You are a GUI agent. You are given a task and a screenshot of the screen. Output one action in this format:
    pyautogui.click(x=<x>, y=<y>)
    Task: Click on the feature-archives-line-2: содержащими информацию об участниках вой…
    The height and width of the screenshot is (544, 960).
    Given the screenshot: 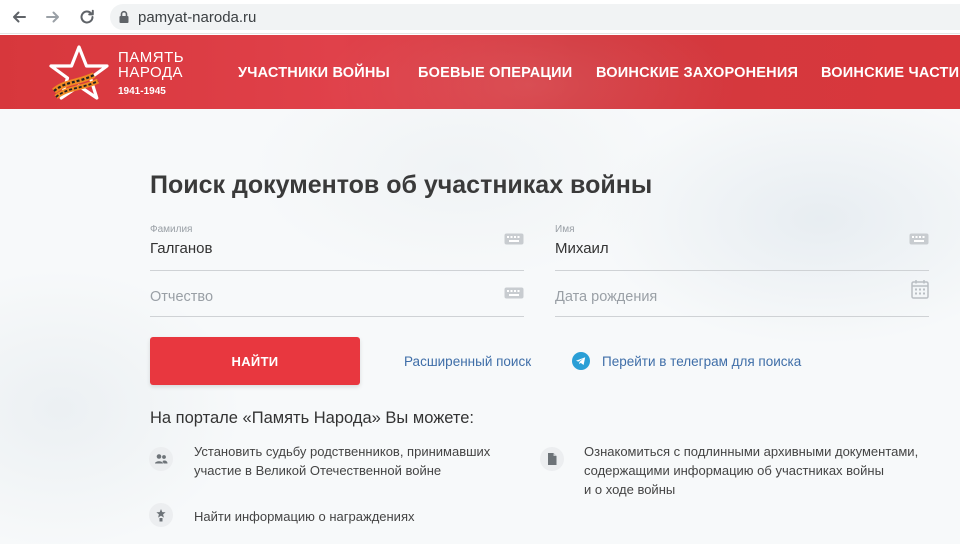 What is the action you would take?
    pyautogui.click(x=734, y=470)
    